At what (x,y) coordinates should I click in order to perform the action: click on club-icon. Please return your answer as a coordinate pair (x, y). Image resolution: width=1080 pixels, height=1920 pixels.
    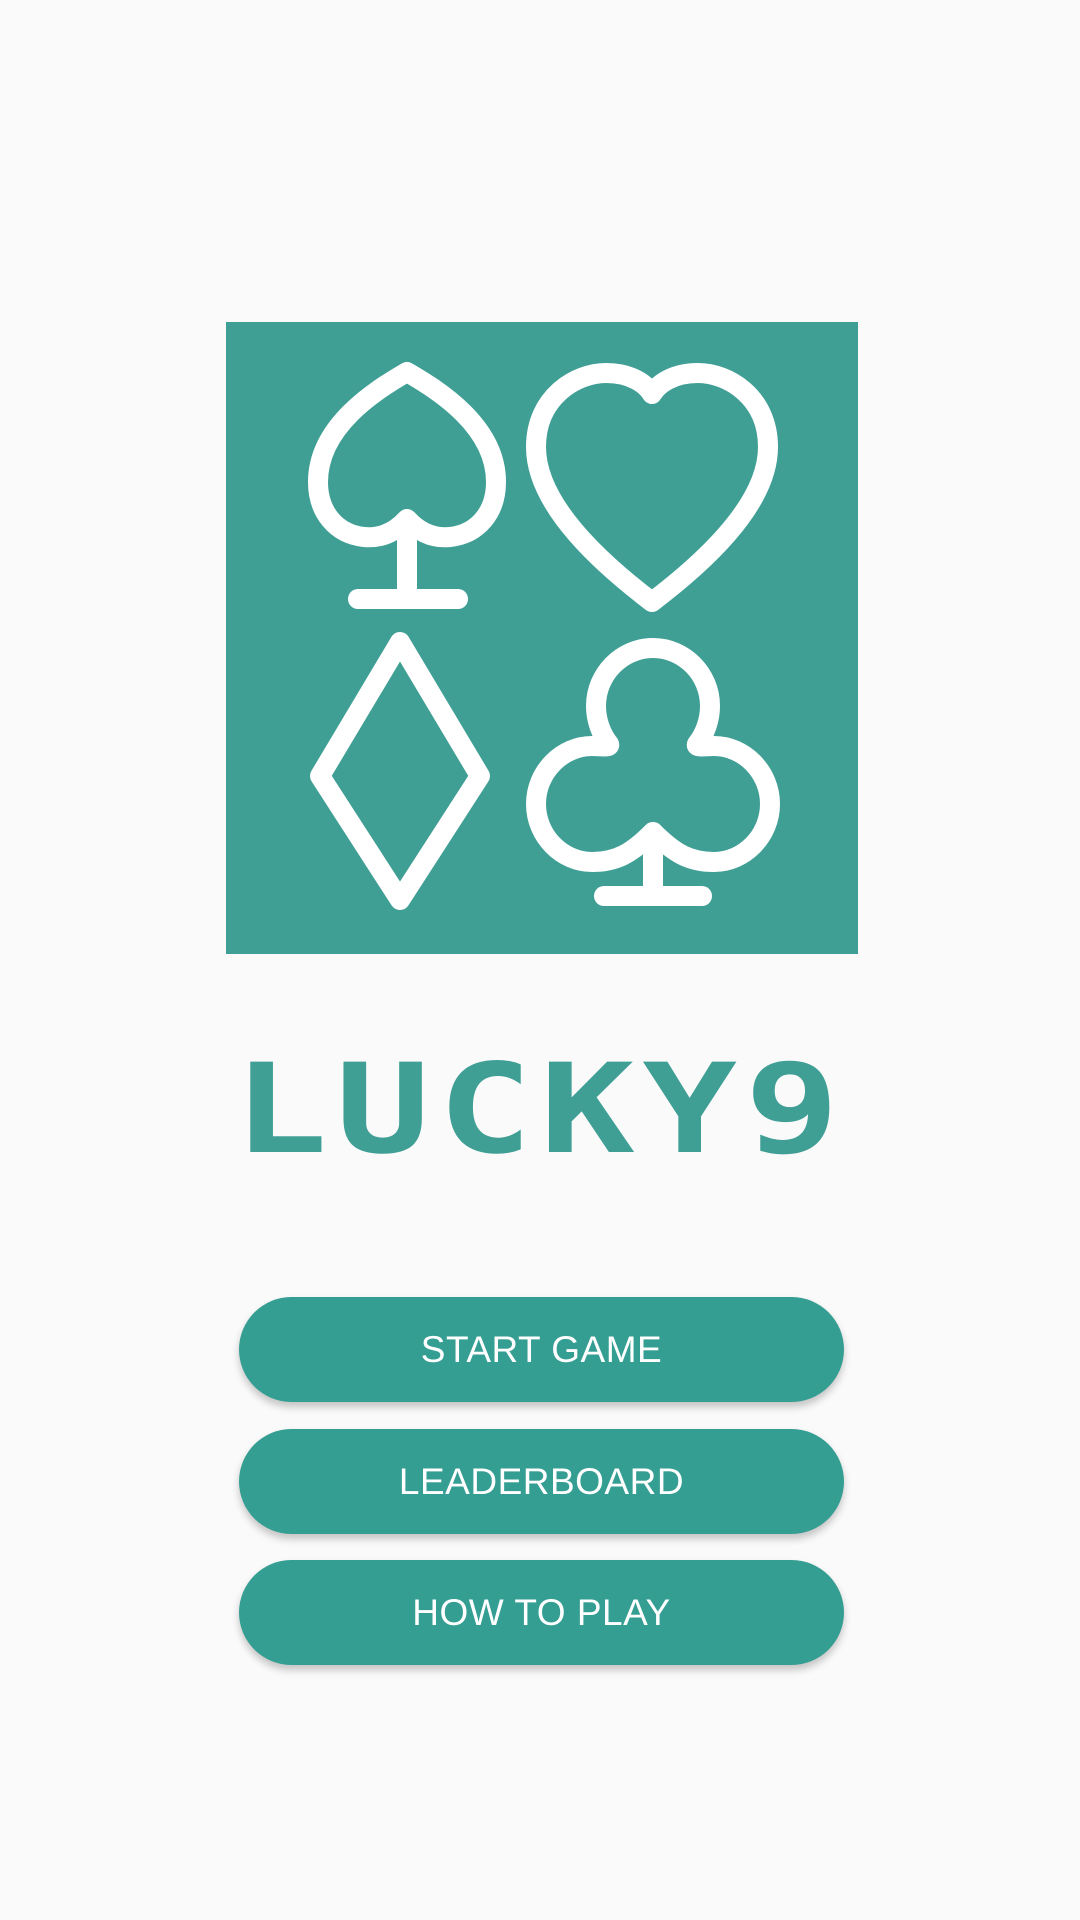
    Looking at the image, I should click on (653, 772).